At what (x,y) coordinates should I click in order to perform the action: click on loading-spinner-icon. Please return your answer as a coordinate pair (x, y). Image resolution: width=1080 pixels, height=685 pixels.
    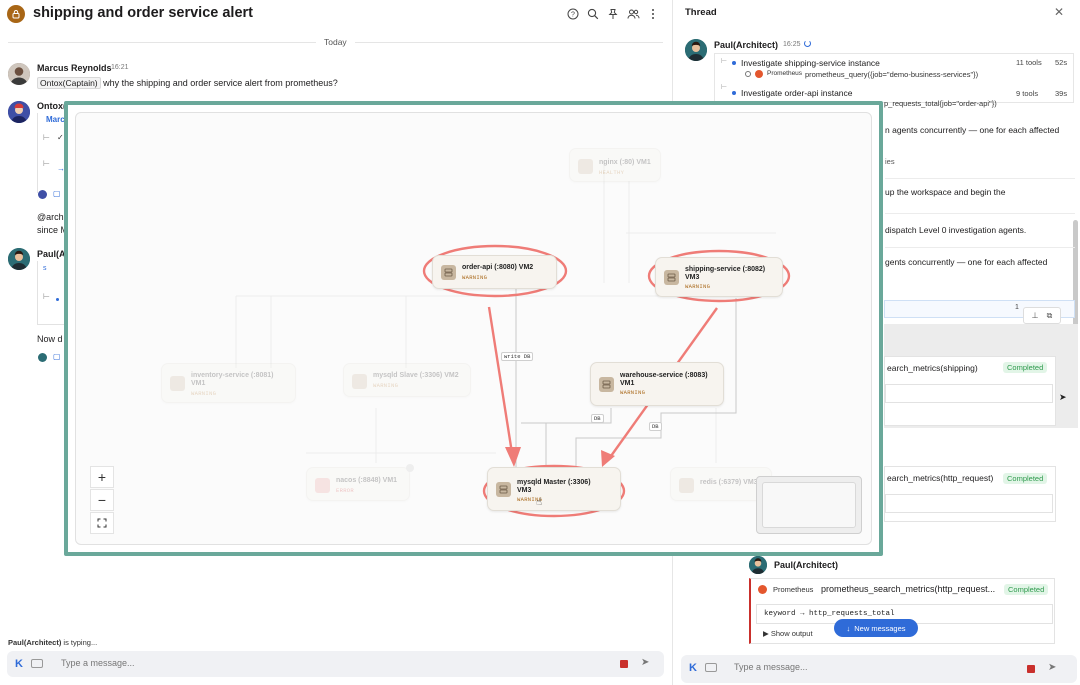
    Looking at the image, I should click on (807, 43).